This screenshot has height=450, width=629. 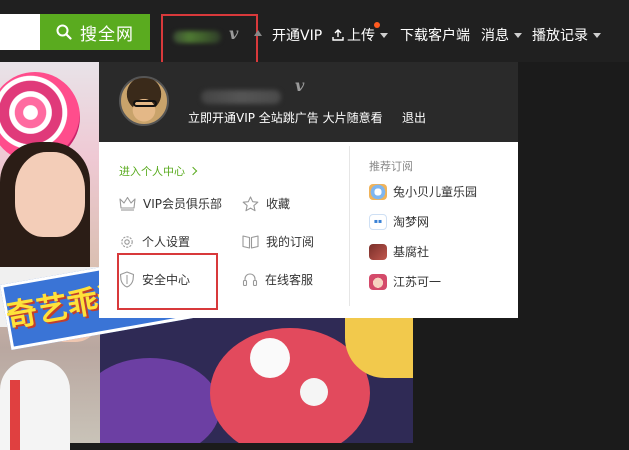 I want to click on nav-open-vip: 开通VIP, so click(x=297, y=35).